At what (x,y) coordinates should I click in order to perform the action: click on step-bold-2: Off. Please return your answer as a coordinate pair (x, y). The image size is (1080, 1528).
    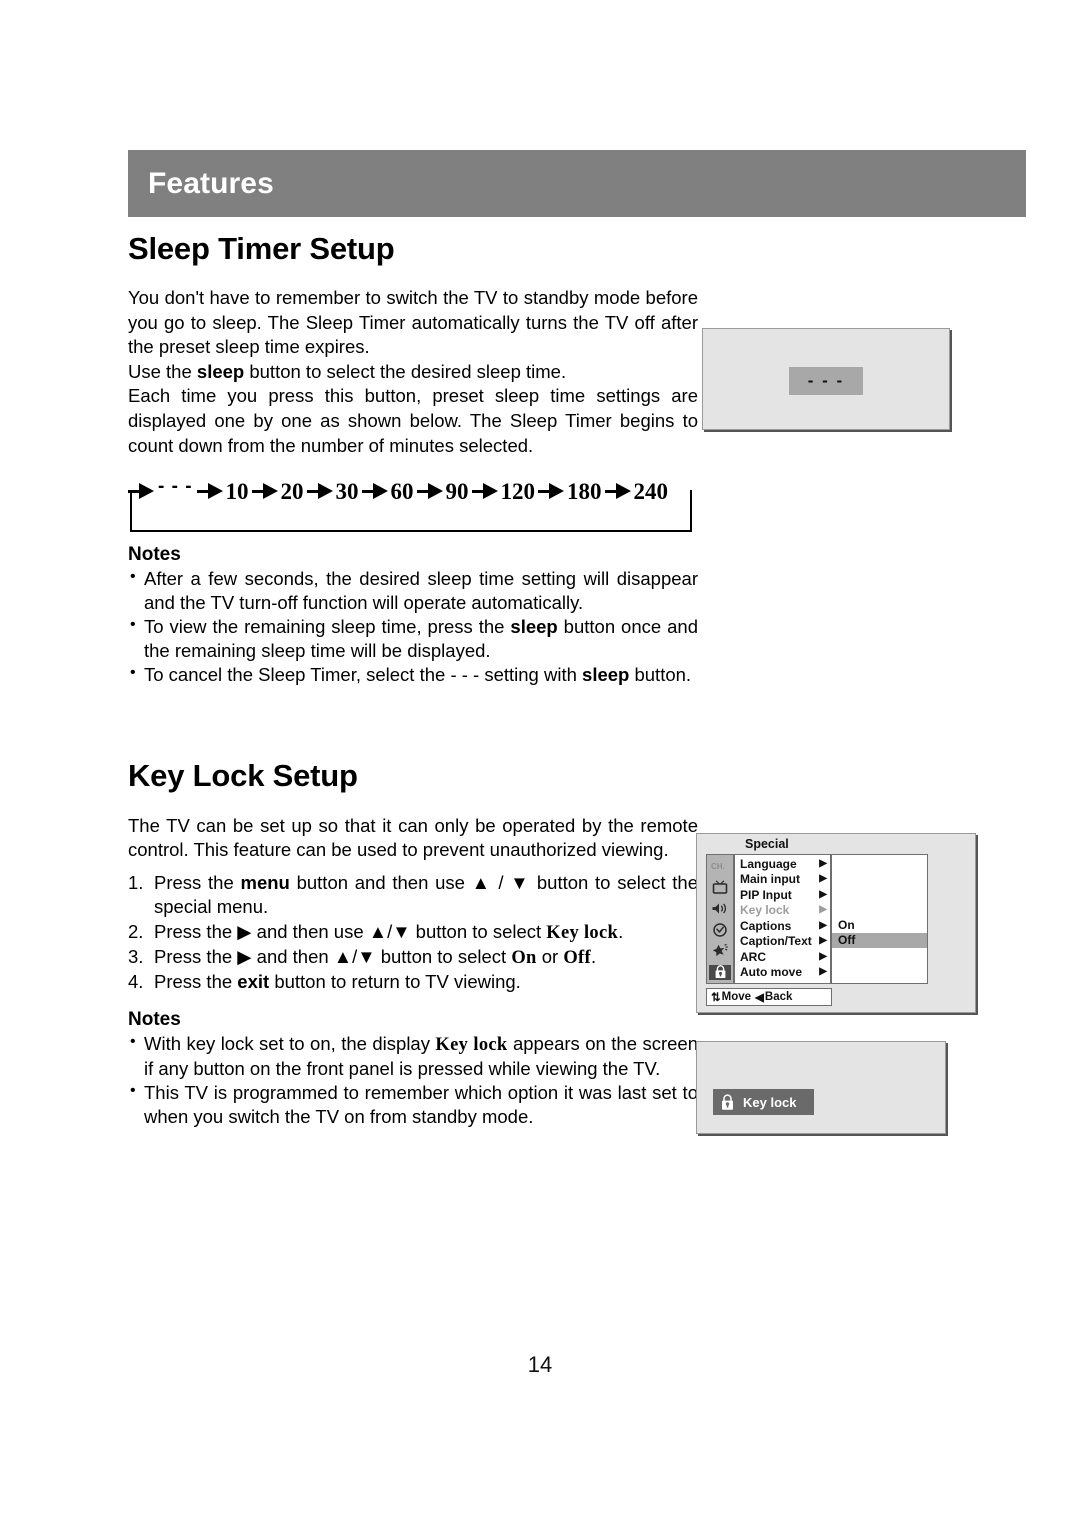
    Looking at the image, I should click on (577, 957).